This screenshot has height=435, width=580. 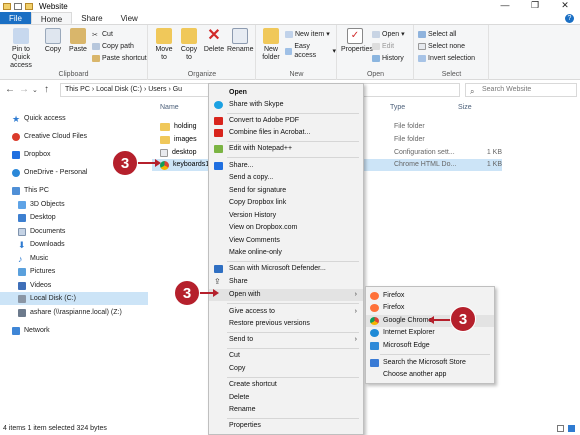 I want to click on submenu-item-microsoft-store: Search the Microsoft Store, so click(x=430, y=363).